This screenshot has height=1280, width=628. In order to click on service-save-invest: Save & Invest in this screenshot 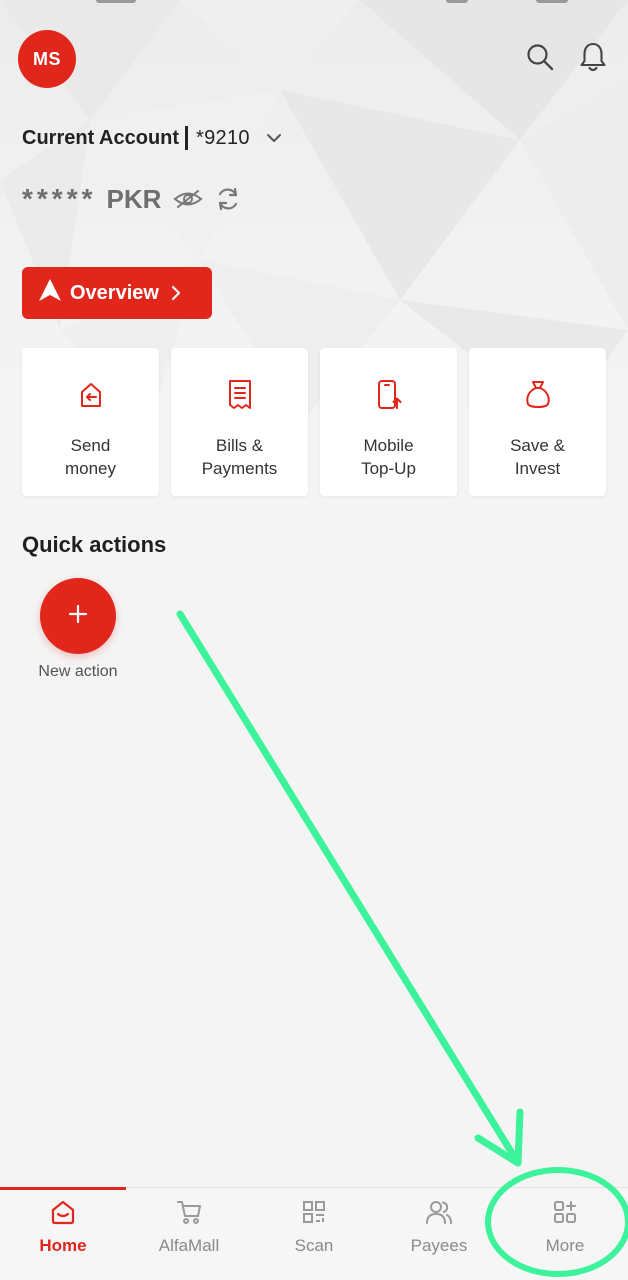, I will do `click(537, 422)`.